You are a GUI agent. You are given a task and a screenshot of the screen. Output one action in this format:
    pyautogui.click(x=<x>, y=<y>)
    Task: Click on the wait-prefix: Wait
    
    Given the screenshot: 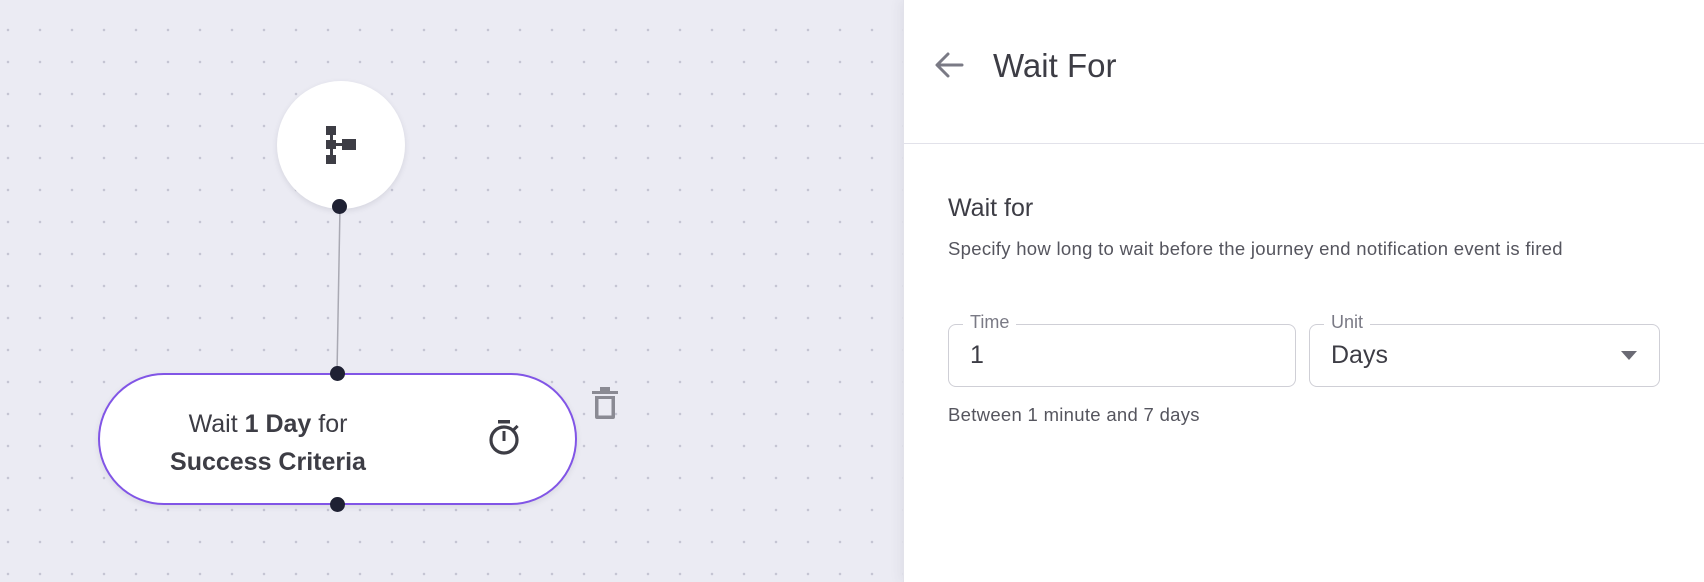 What is the action you would take?
    pyautogui.click(x=216, y=424)
    